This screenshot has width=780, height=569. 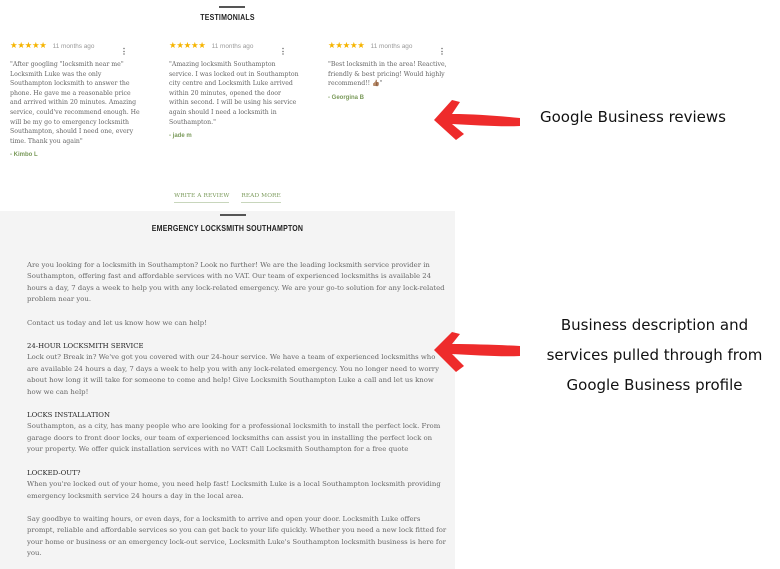 What do you see at coordinates (180, 136) in the screenshot?
I see `review-author: - jade m` at bounding box center [180, 136].